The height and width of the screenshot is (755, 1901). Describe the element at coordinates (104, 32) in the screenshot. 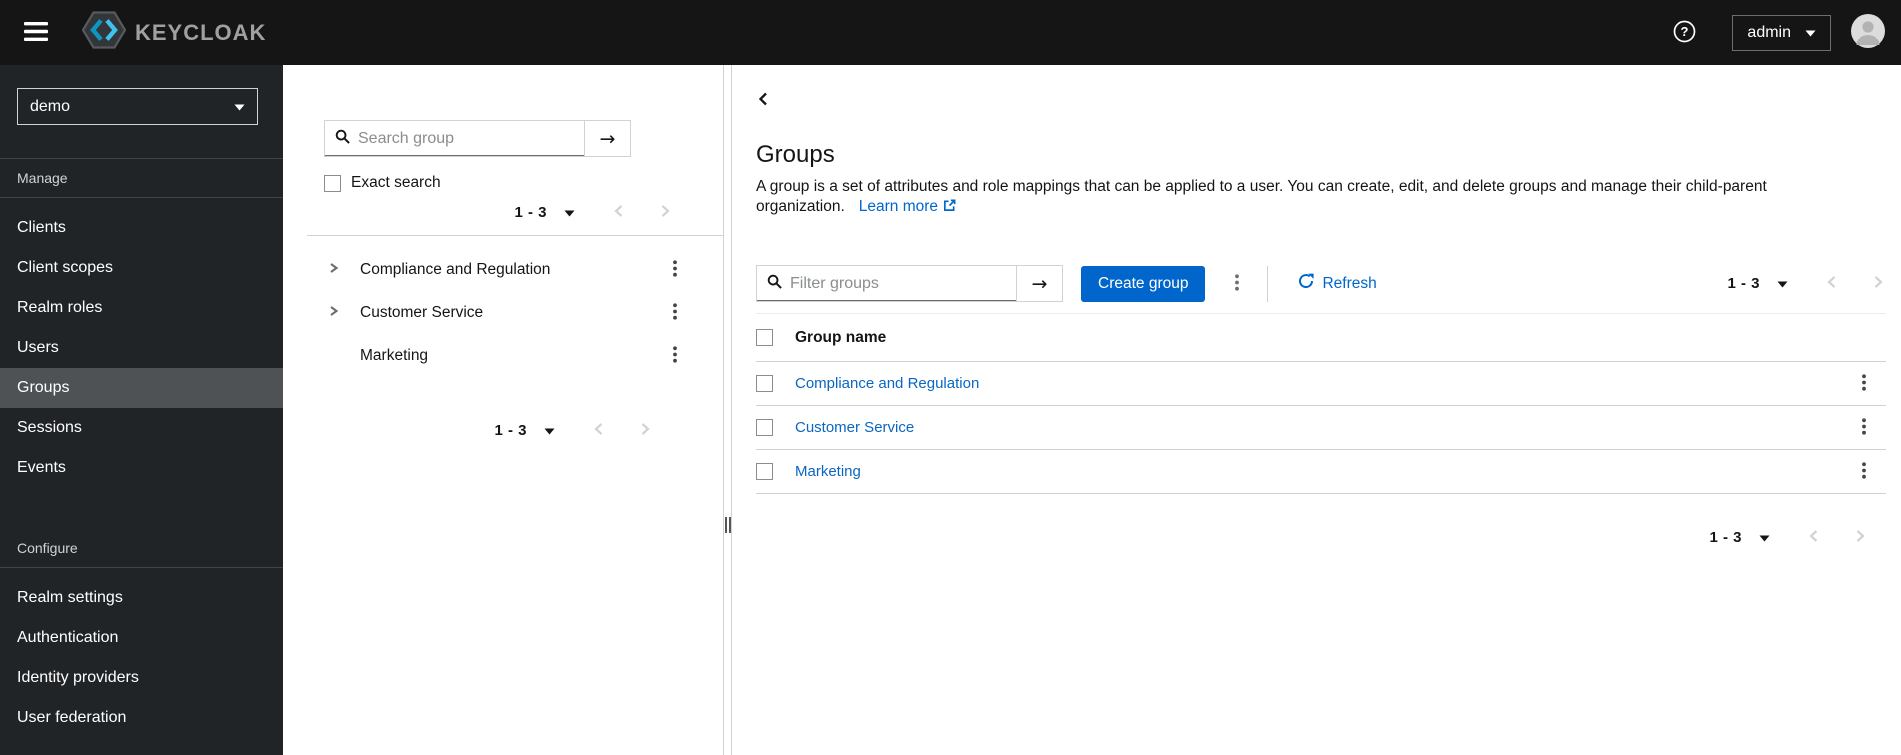

I see `keycloak-hexagon-icon` at that location.